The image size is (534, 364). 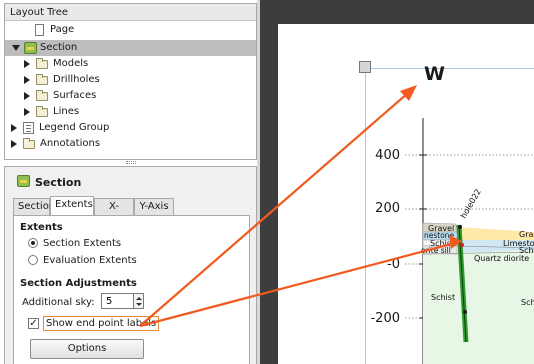 I want to click on additional-sky-input, so click(x=117, y=301).